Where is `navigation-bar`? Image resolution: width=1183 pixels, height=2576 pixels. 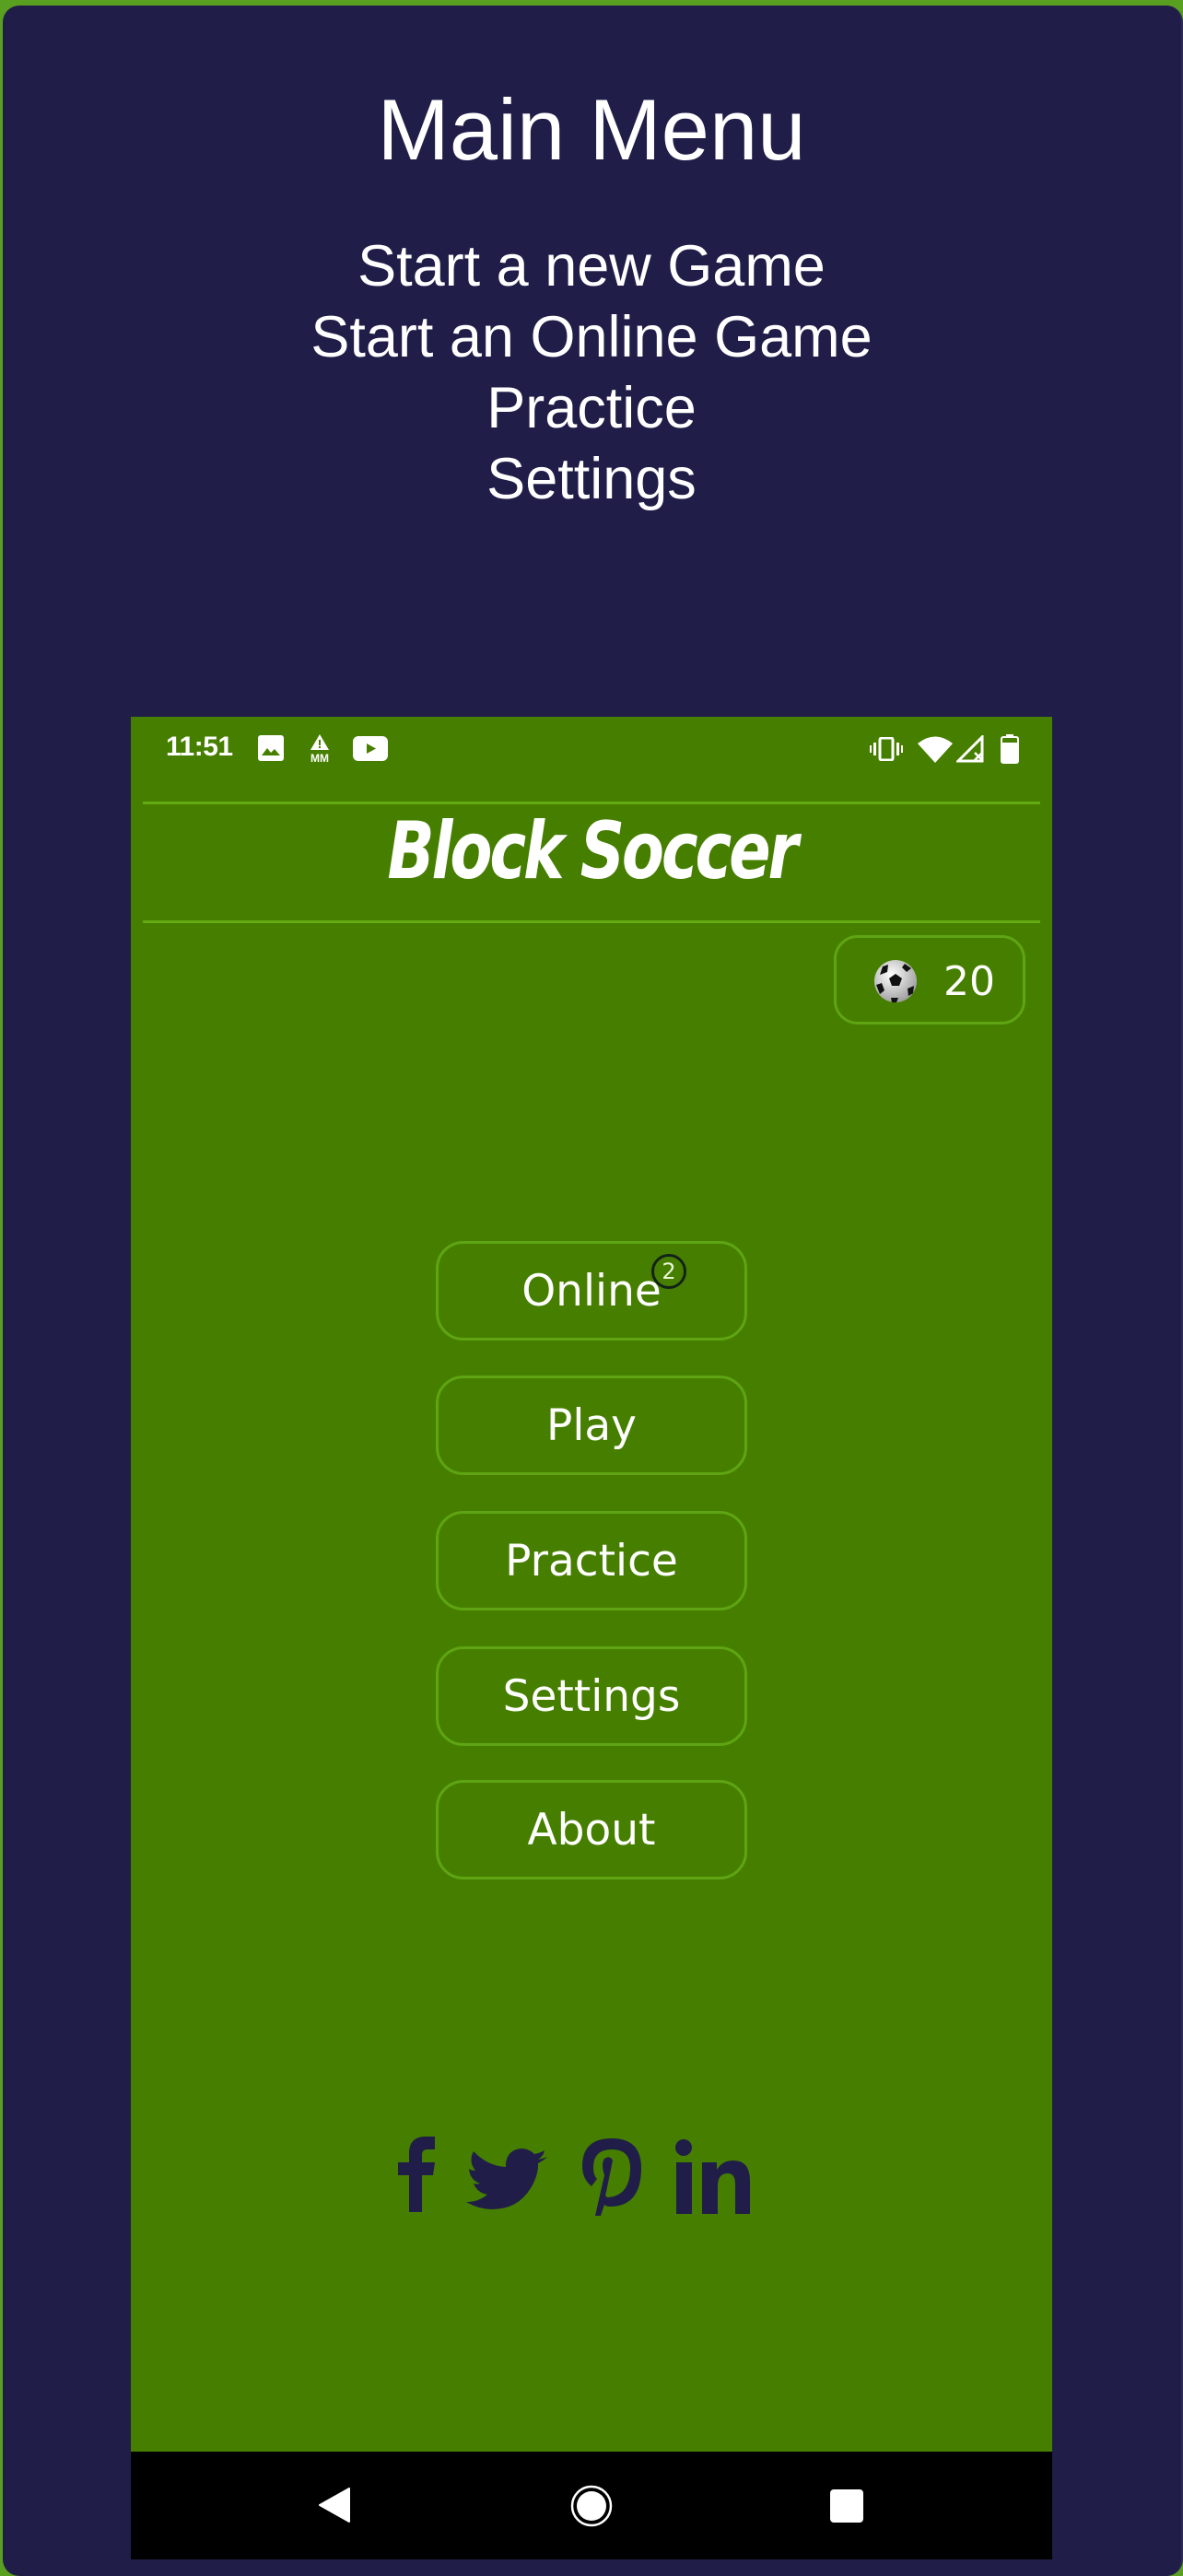
navigation-bar is located at coordinates (591, 2505).